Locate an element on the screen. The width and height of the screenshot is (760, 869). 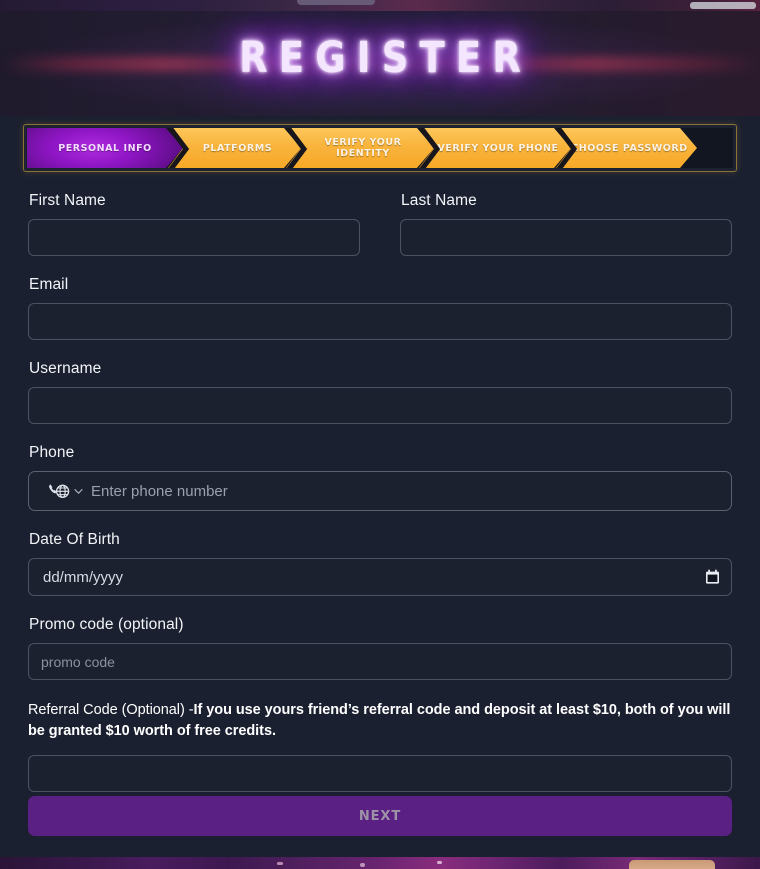
referral-code-input is located at coordinates (380, 773).